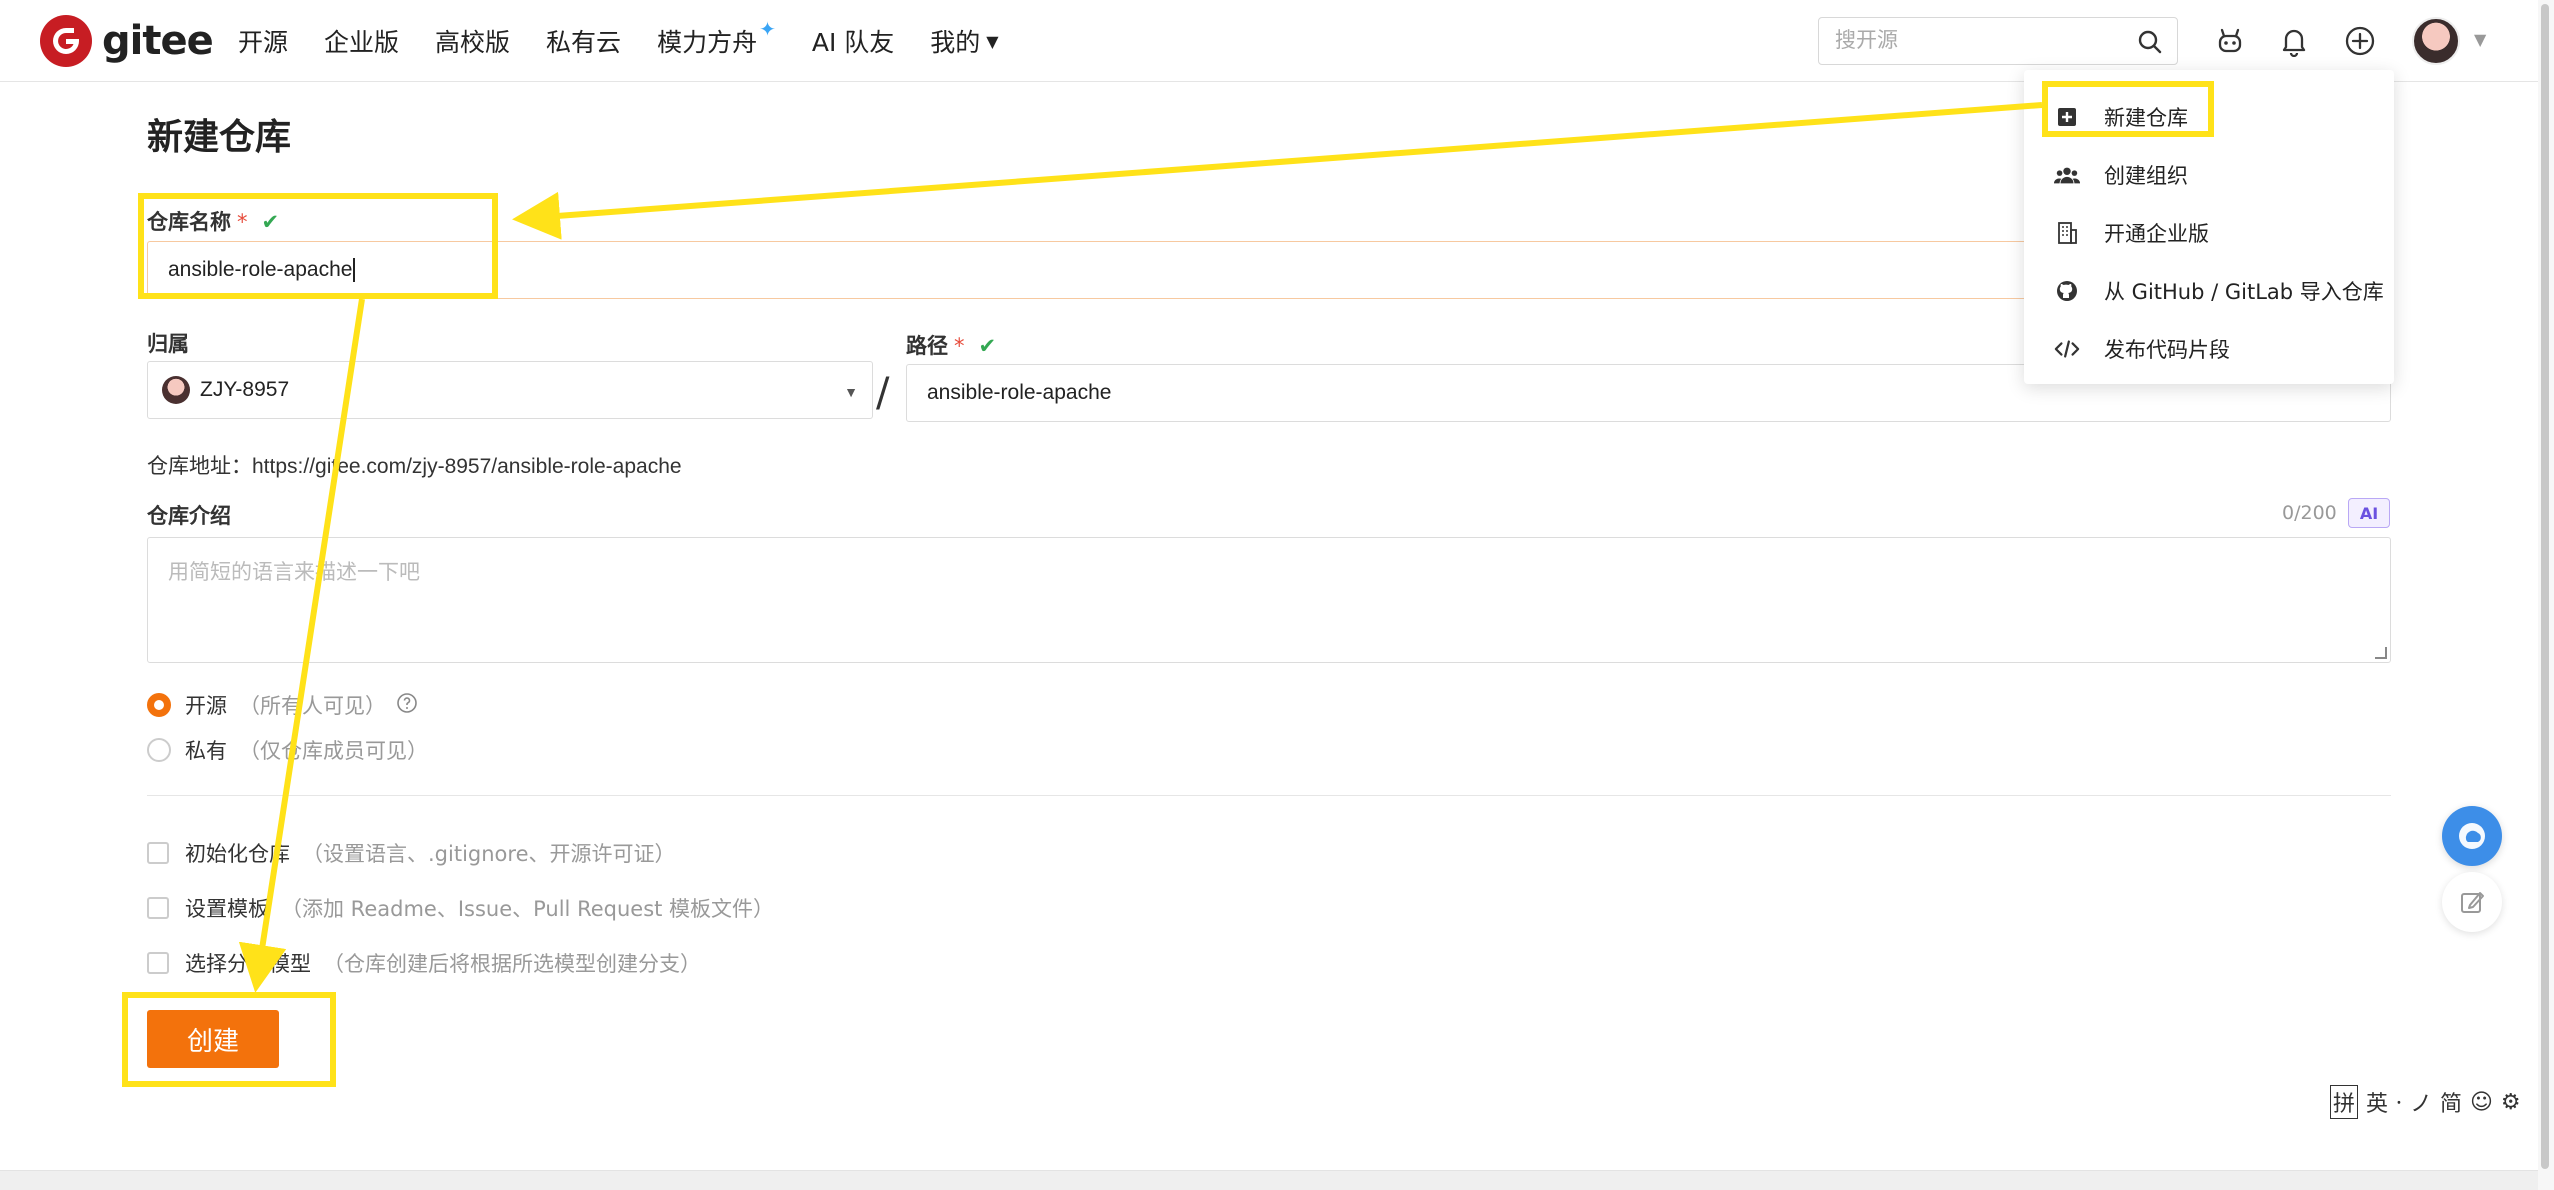 This screenshot has width=2554, height=1190. I want to click on check-label: 初始化仓库, so click(237, 854).